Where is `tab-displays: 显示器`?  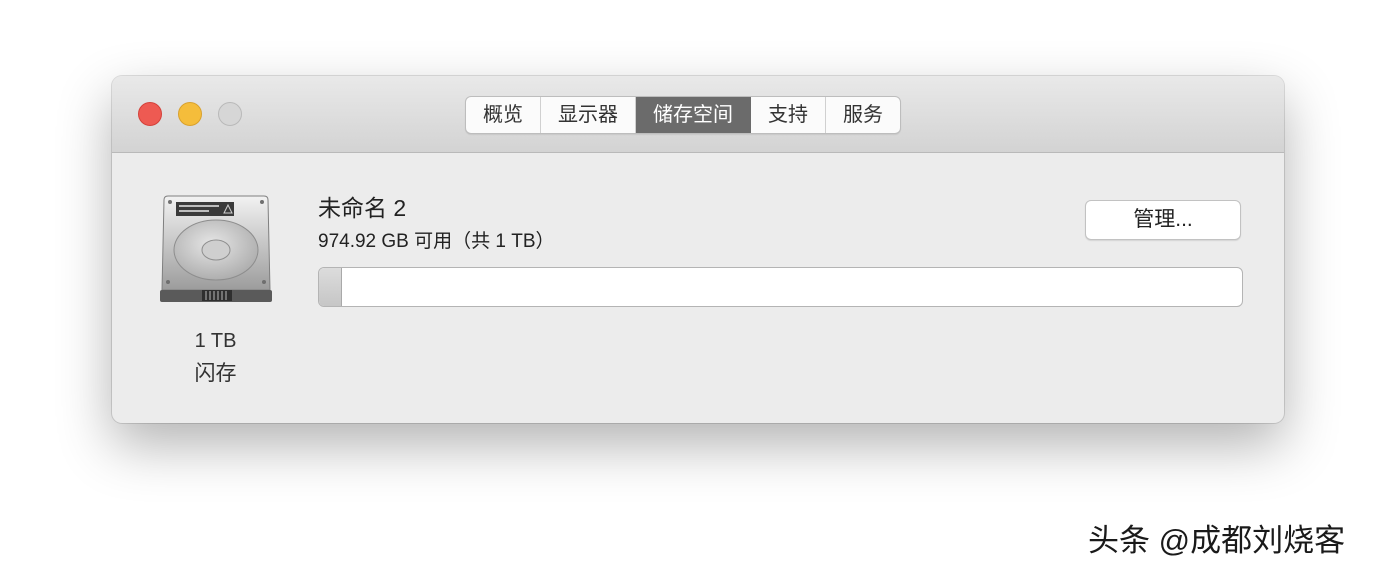 tab-displays: 显示器 is located at coordinates (588, 115).